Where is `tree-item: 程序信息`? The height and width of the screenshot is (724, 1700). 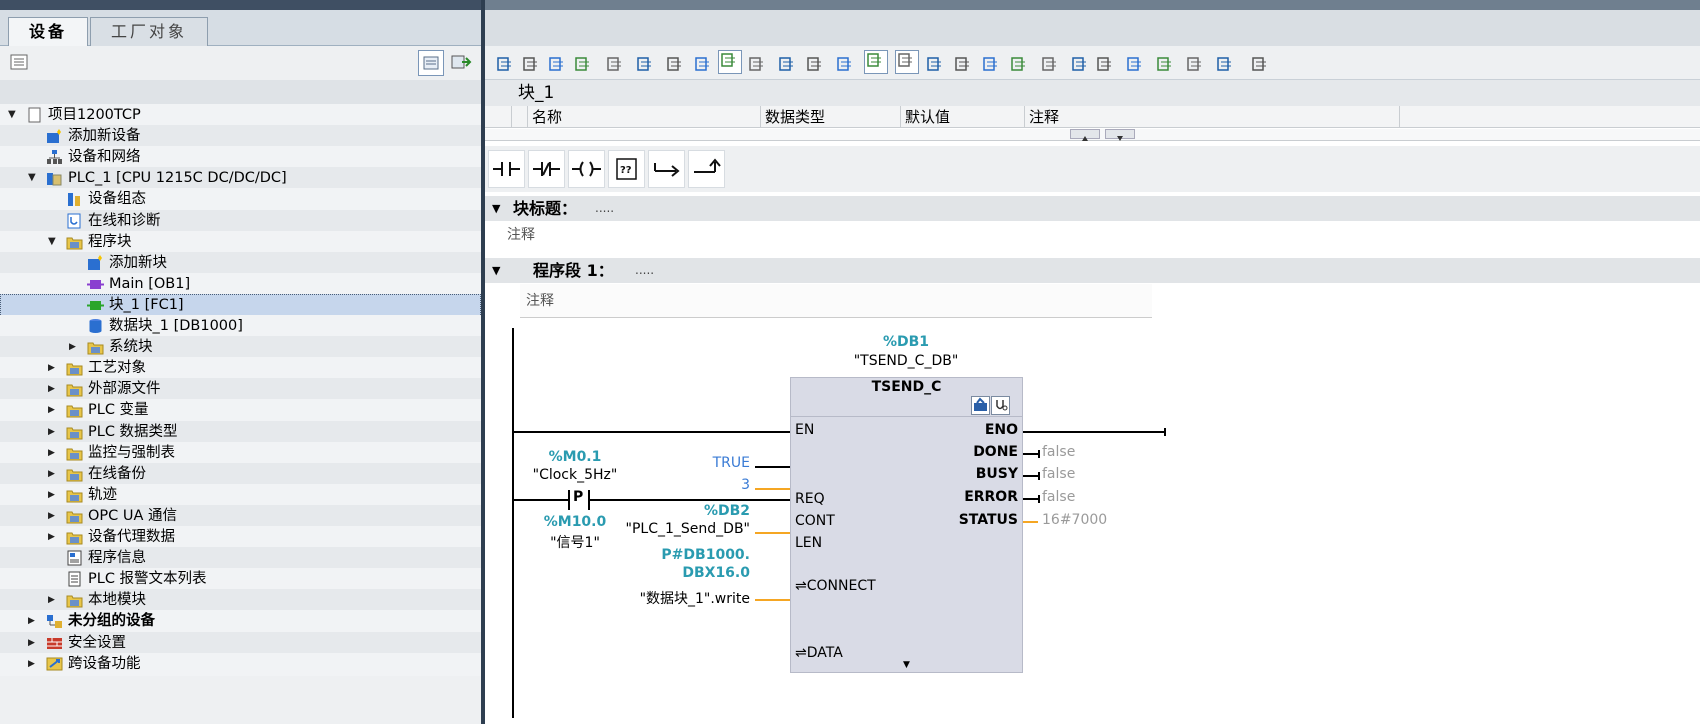
tree-item: 程序信息 is located at coordinates (240, 559).